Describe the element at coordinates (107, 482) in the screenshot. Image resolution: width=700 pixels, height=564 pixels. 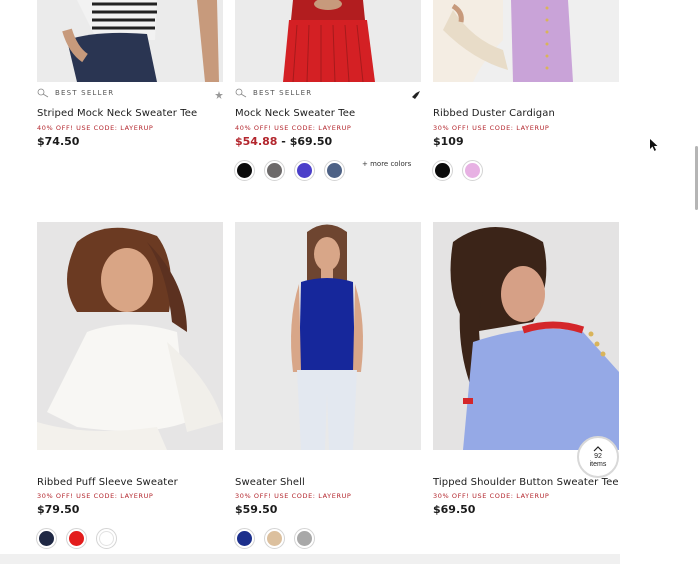
I see `product-title: Ribbed Puff Sleeve Sweater` at that location.